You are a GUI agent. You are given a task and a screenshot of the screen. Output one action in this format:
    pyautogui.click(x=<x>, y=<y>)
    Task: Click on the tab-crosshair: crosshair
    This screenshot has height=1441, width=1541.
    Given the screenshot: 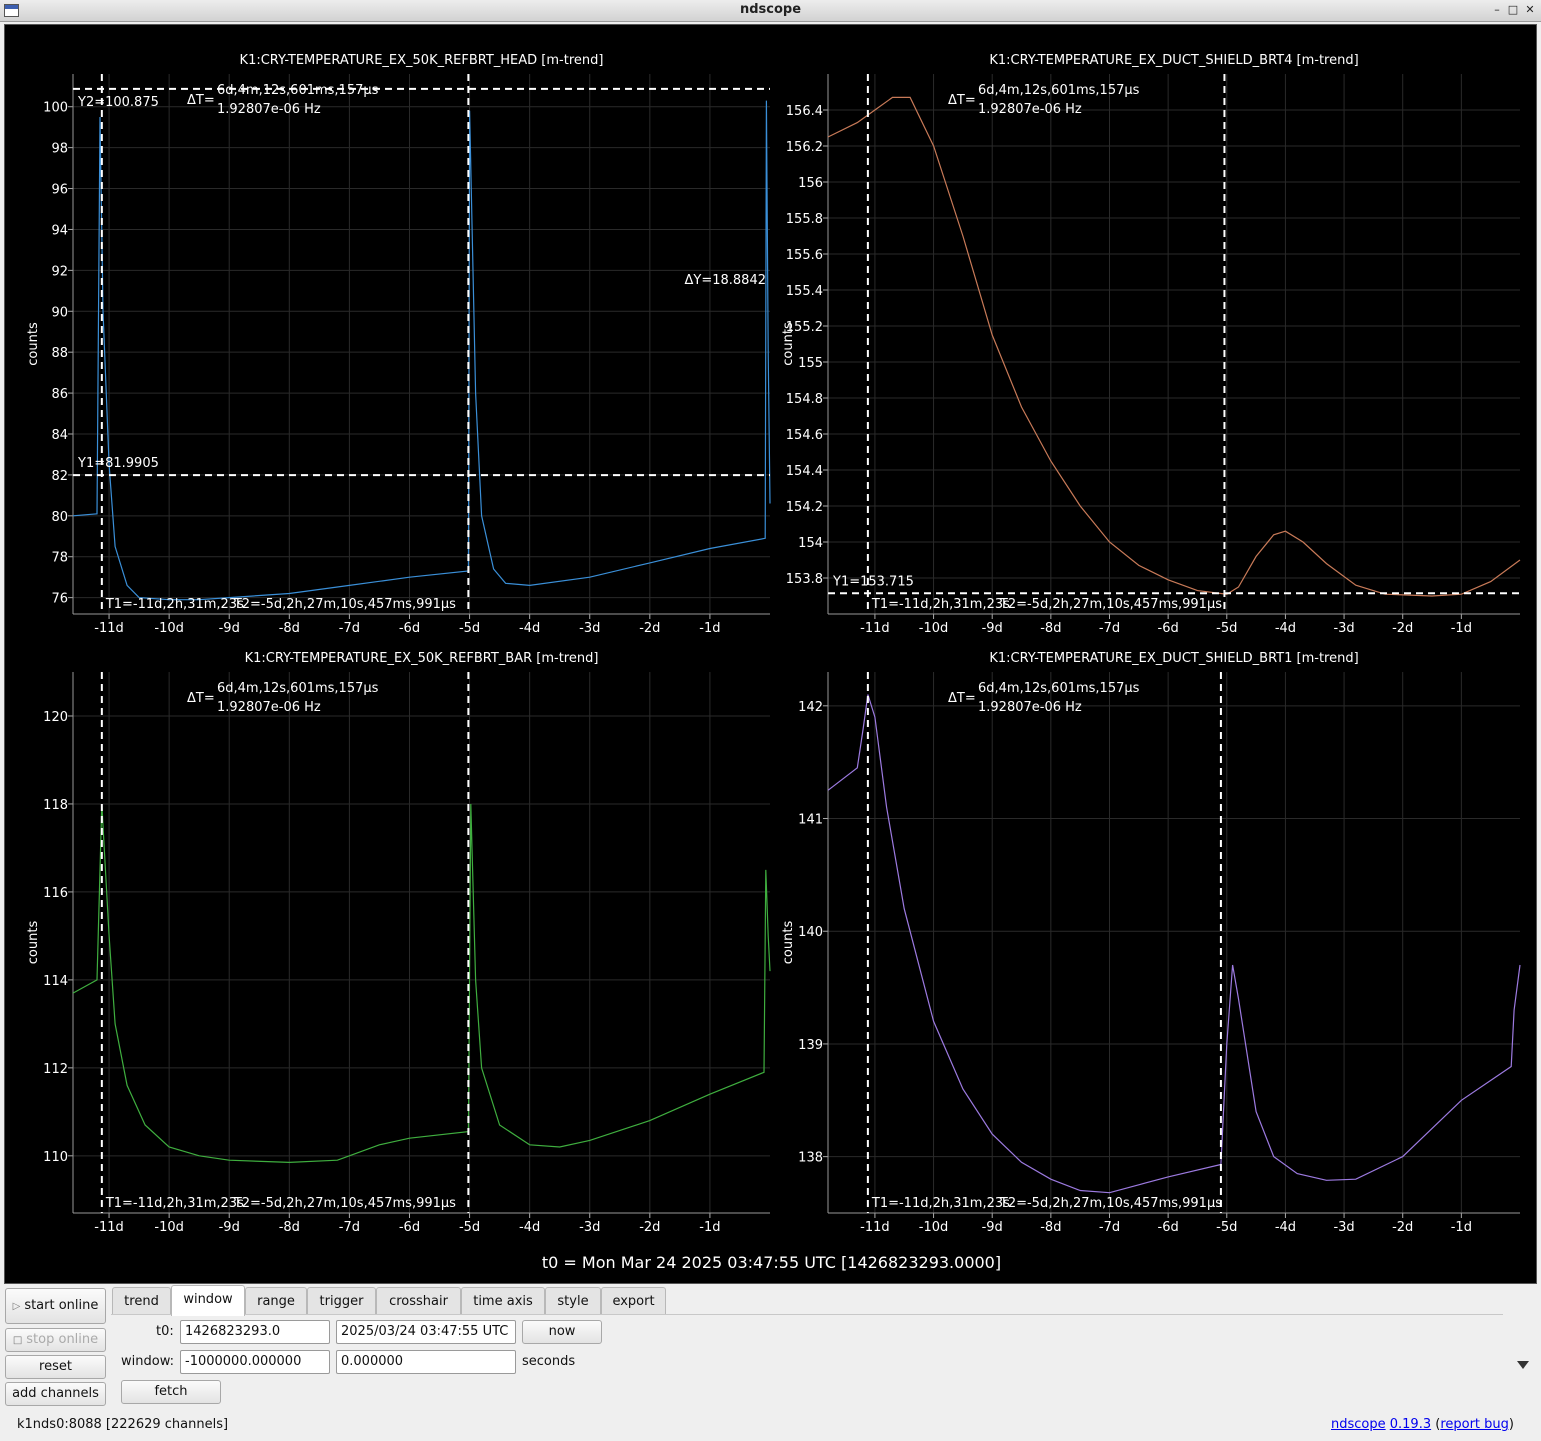 What is the action you would take?
    pyautogui.click(x=418, y=1301)
    